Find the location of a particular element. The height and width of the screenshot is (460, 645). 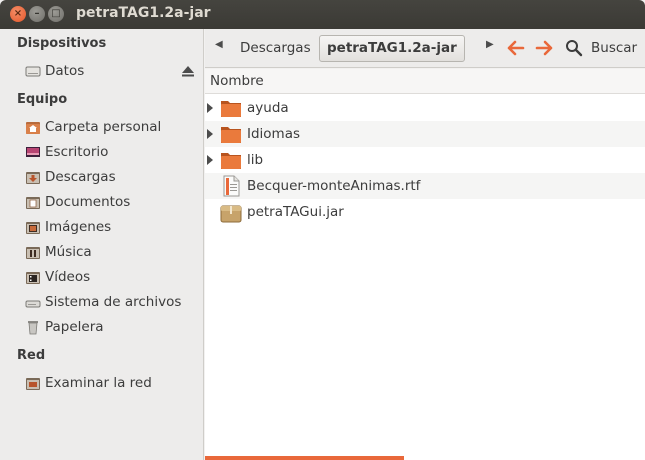

document-icon is located at coordinates (231, 186).